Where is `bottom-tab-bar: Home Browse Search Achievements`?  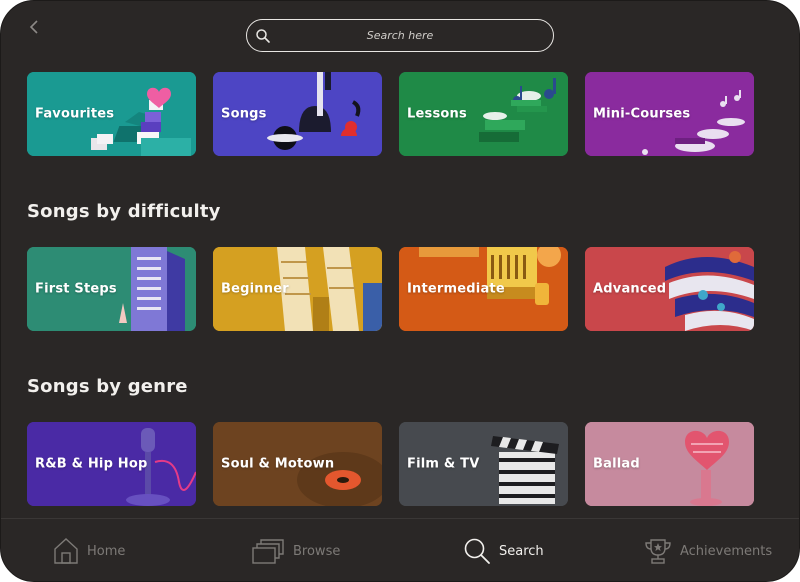 bottom-tab-bar: Home Browse Search Achievements is located at coordinates (400, 549).